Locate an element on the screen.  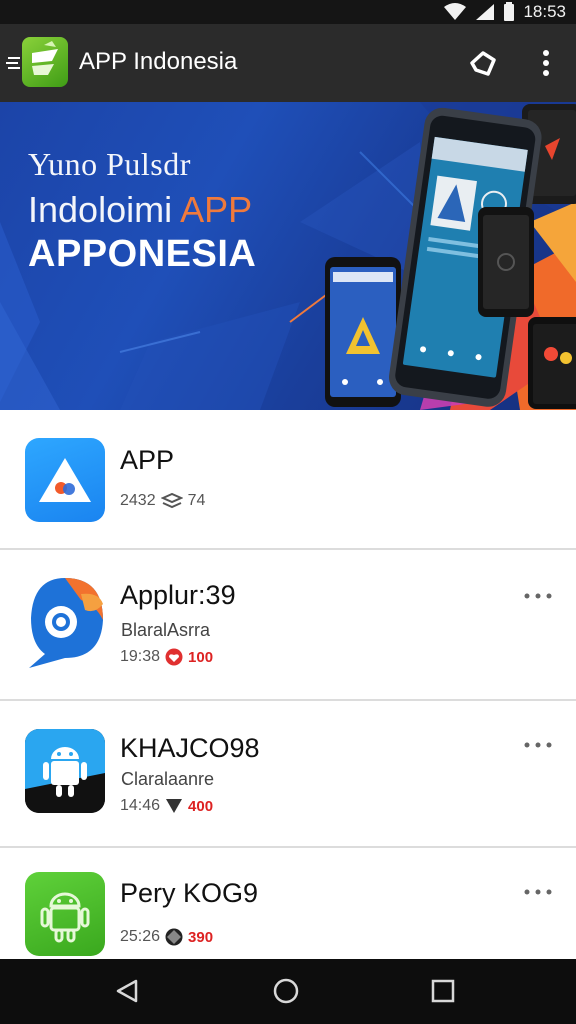
banner-line-2-accent: APP is located at coordinates (216, 209).